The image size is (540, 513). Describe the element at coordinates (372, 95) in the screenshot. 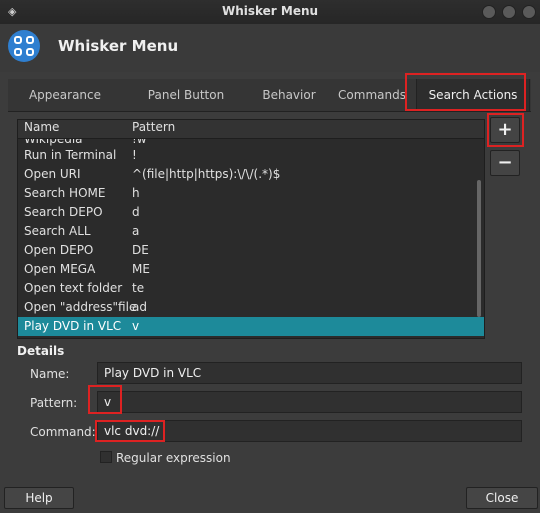

I see `tab-commands: Commands` at that location.